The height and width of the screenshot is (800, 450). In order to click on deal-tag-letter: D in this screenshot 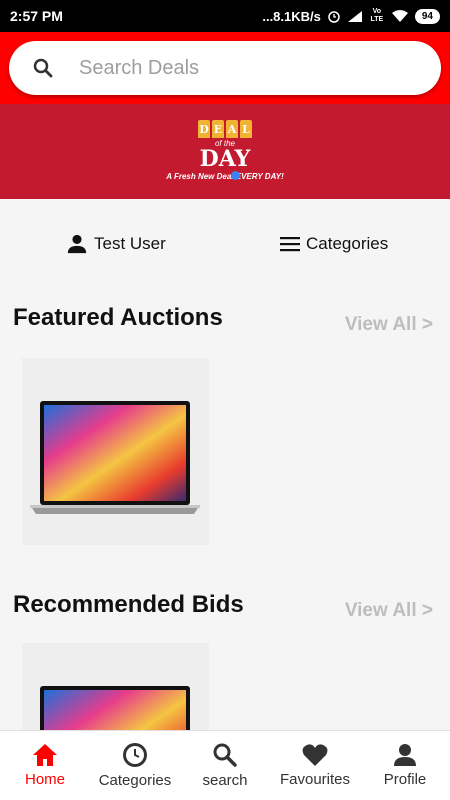, I will do `click(204, 129)`.